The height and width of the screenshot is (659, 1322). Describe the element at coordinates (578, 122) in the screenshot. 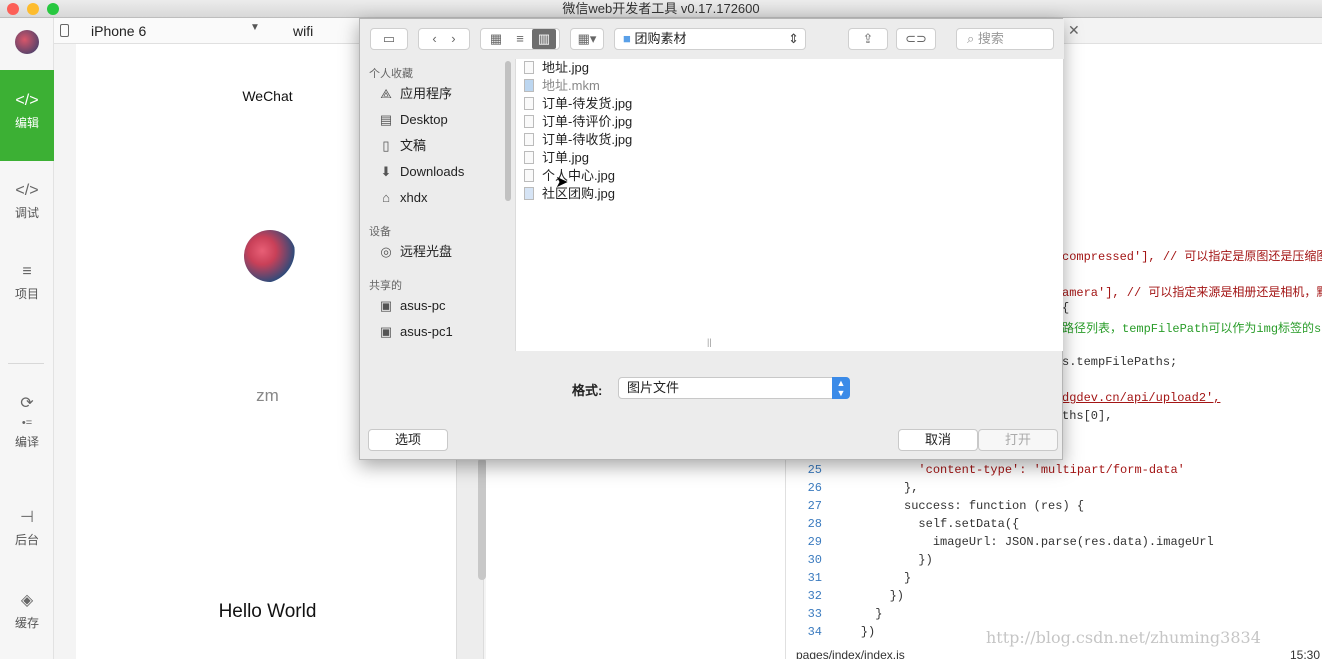

I see `file-item: 订单-待评价.jpg` at that location.